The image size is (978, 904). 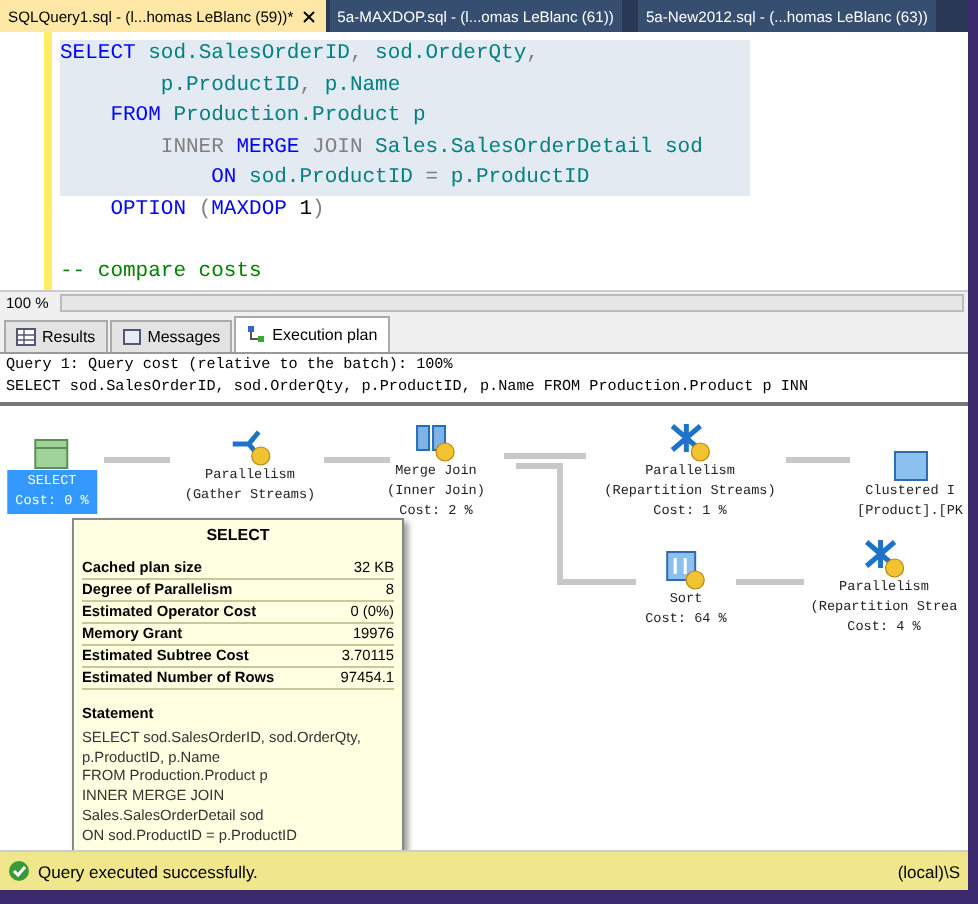 What do you see at coordinates (26, 336) in the screenshot?
I see `grid-icon` at bounding box center [26, 336].